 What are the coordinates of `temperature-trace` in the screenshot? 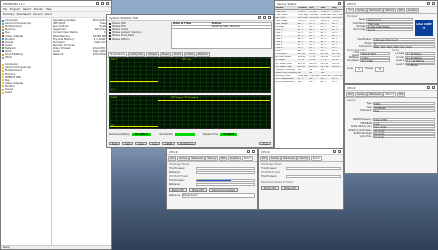 It's located at (214, 67).